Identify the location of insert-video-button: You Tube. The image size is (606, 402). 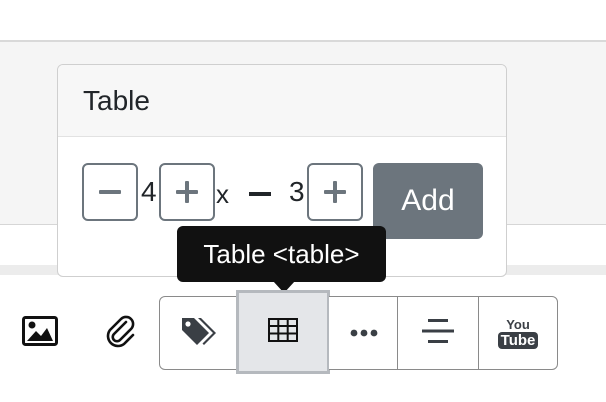
(518, 333).